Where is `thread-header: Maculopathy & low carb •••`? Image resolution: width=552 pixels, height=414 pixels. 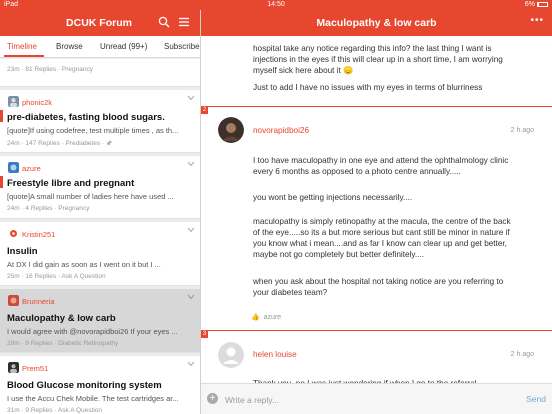
thread-header: Maculopathy & low carb ••• is located at coordinates (376, 23).